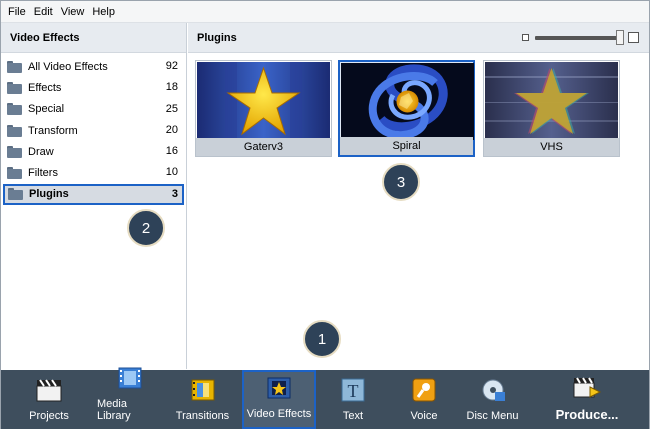 This screenshot has height=429, width=650. I want to click on microphone-icon, so click(424, 391).